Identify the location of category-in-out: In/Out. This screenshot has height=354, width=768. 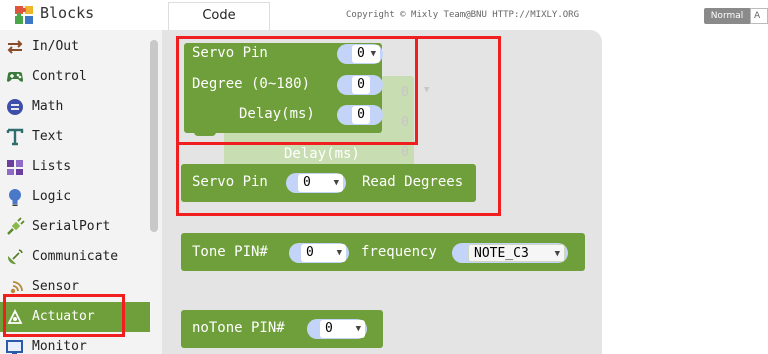
(75, 47).